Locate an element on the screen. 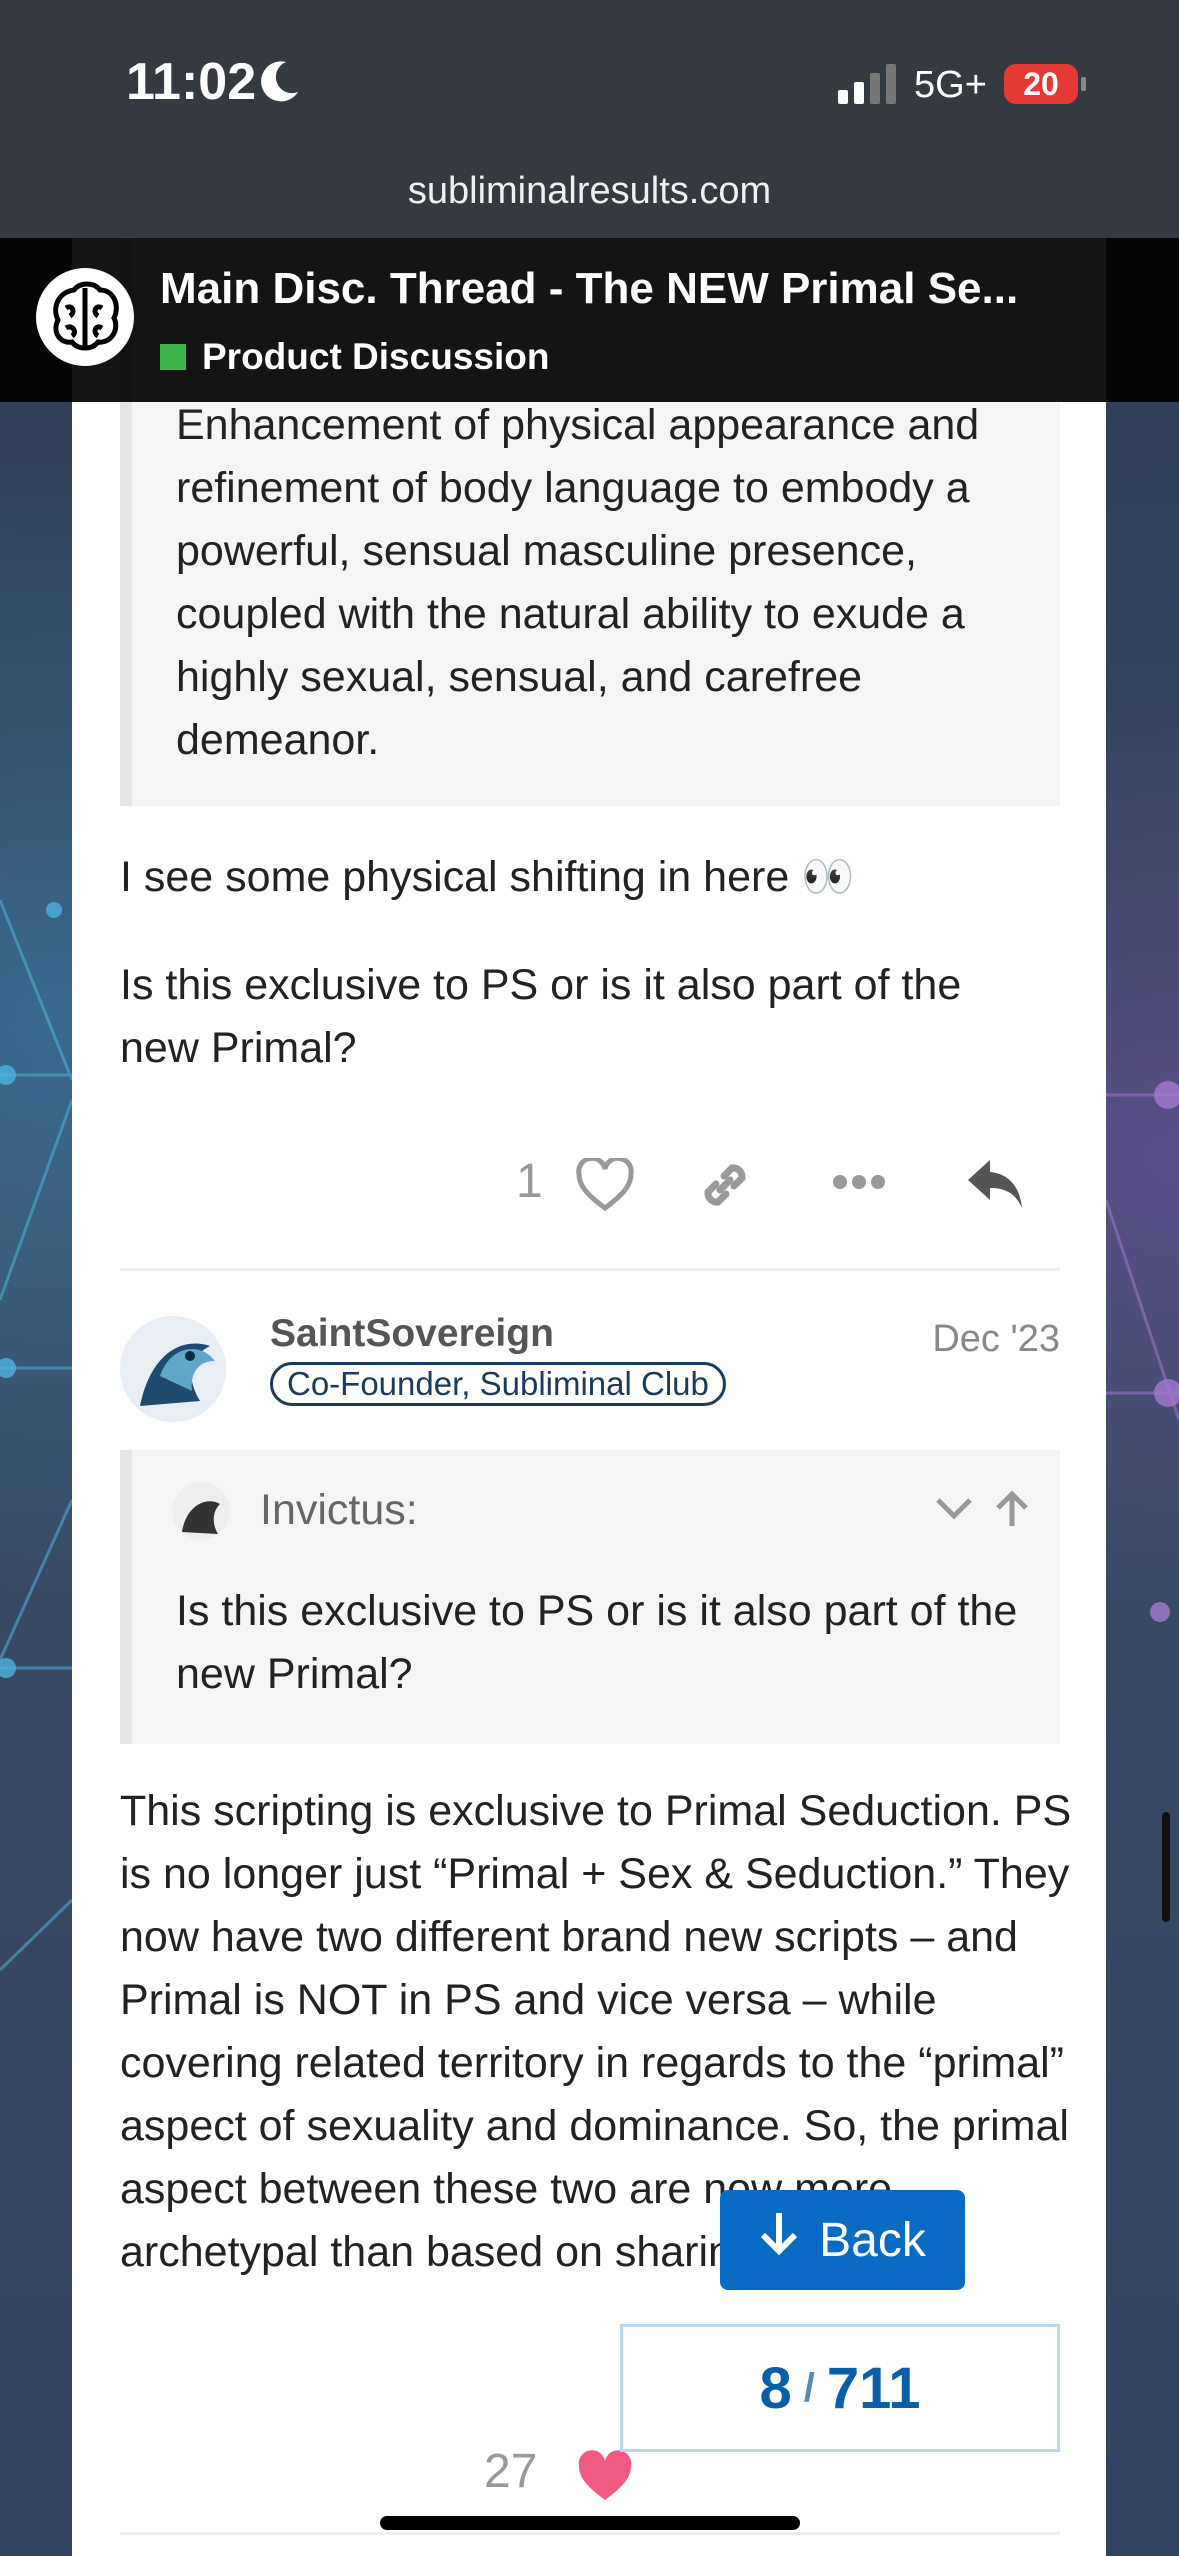 This screenshot has width=1179, height=2556. address-url: subliminalresults.com is located at coordinates (589, 191).